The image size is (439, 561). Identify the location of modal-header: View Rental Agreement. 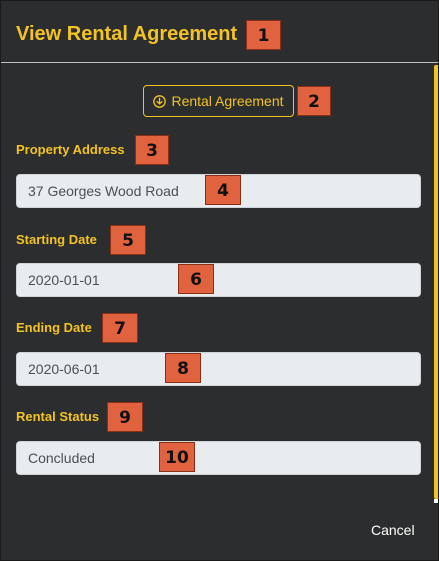
(219, 32).